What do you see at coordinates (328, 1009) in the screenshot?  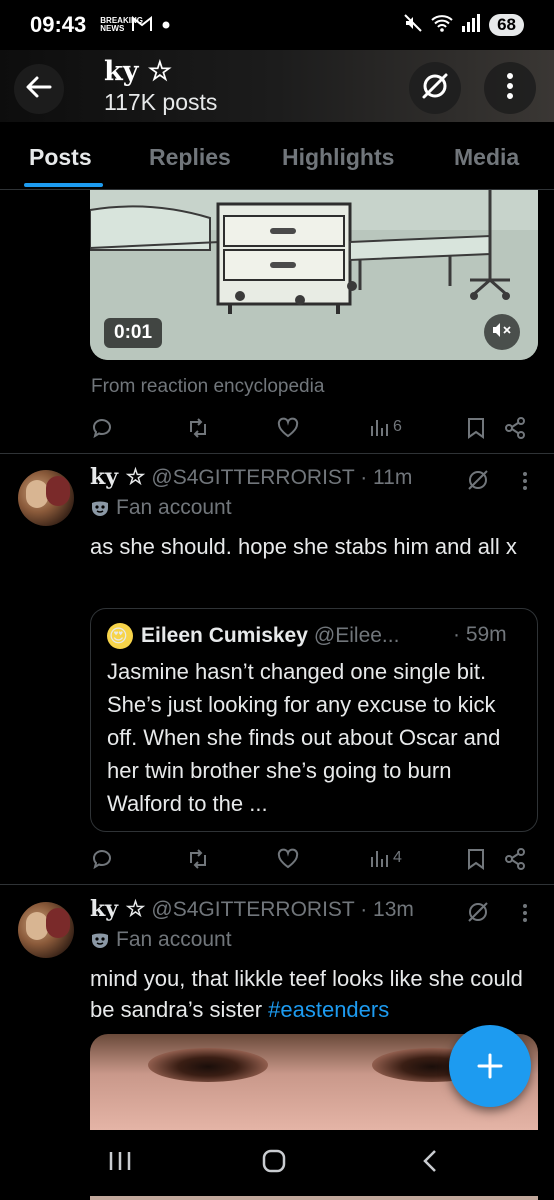 I see `hashtag-link: #eastenders` at bounding box center [328, 1009].